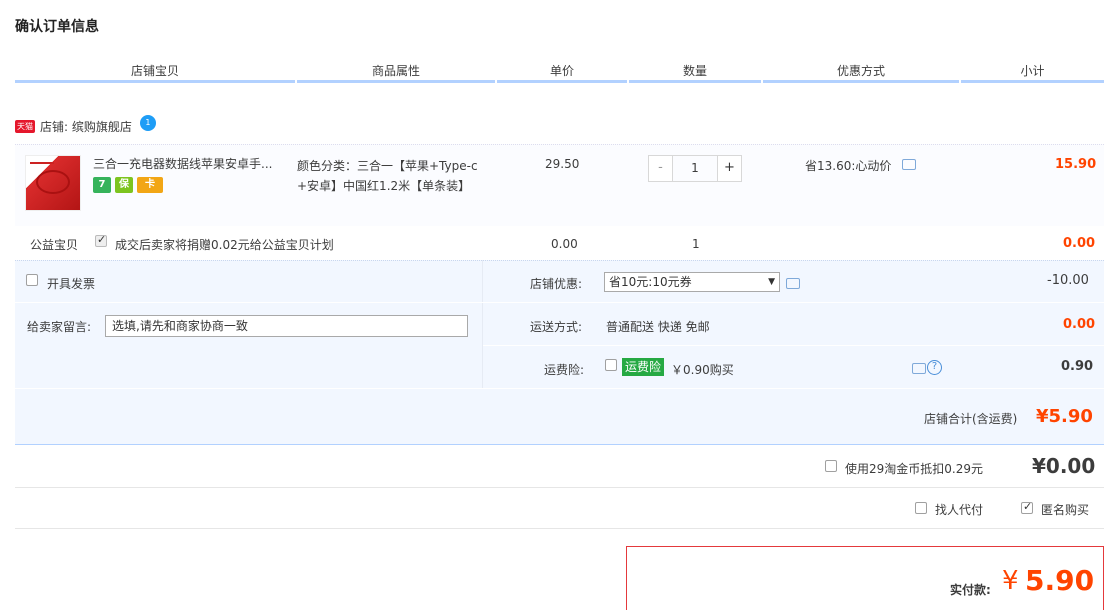  Describe the element at coordinates (914, 469) in the screenshot. I see `taojinbi-label: 使用29淘金币抵扣0.29元` at that location.